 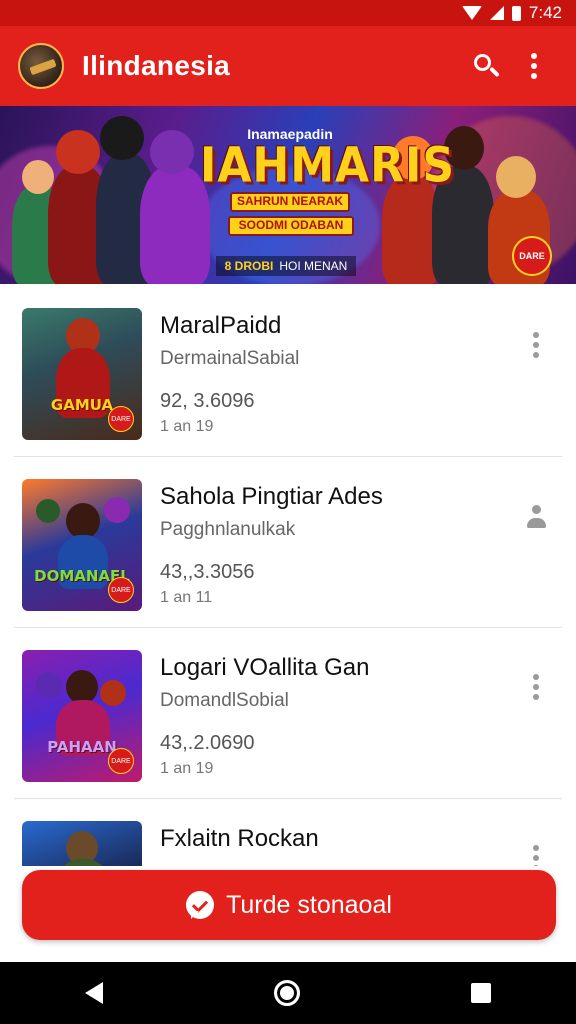 I want to click on app-title: Ilindanesia, so click(x=156, y=65).